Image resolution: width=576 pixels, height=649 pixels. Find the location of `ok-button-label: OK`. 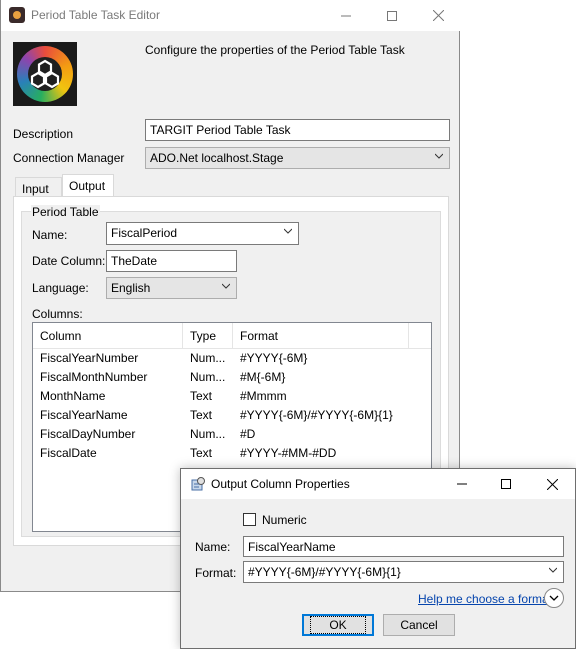

ok-button-label: OK is located at coordinates (338, 625).